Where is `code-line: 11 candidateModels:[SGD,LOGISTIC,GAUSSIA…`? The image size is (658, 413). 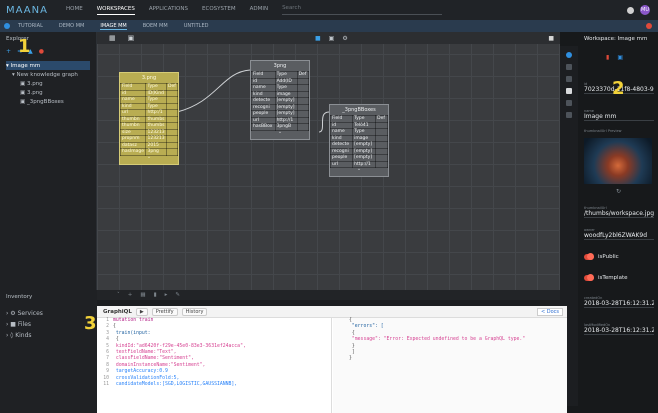
code-line: 11 candidateModels:[SGD,LOGISTIC,GAUSSIA… is located at coordinates (170, 384).